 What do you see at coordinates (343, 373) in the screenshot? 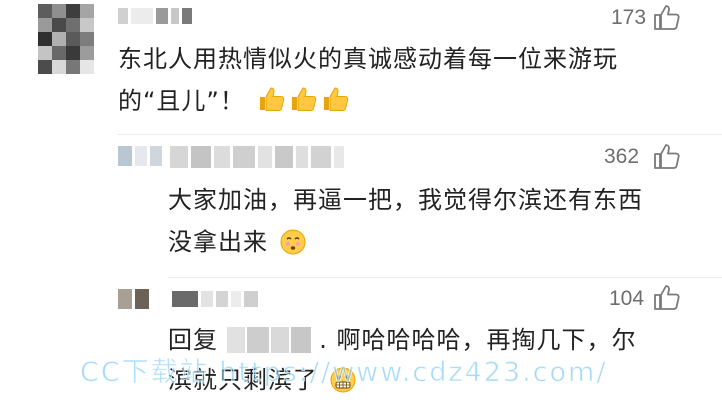
I see `watermark: CC下载站 https://www.cdz423.com/` at bounding box center [343, 373].